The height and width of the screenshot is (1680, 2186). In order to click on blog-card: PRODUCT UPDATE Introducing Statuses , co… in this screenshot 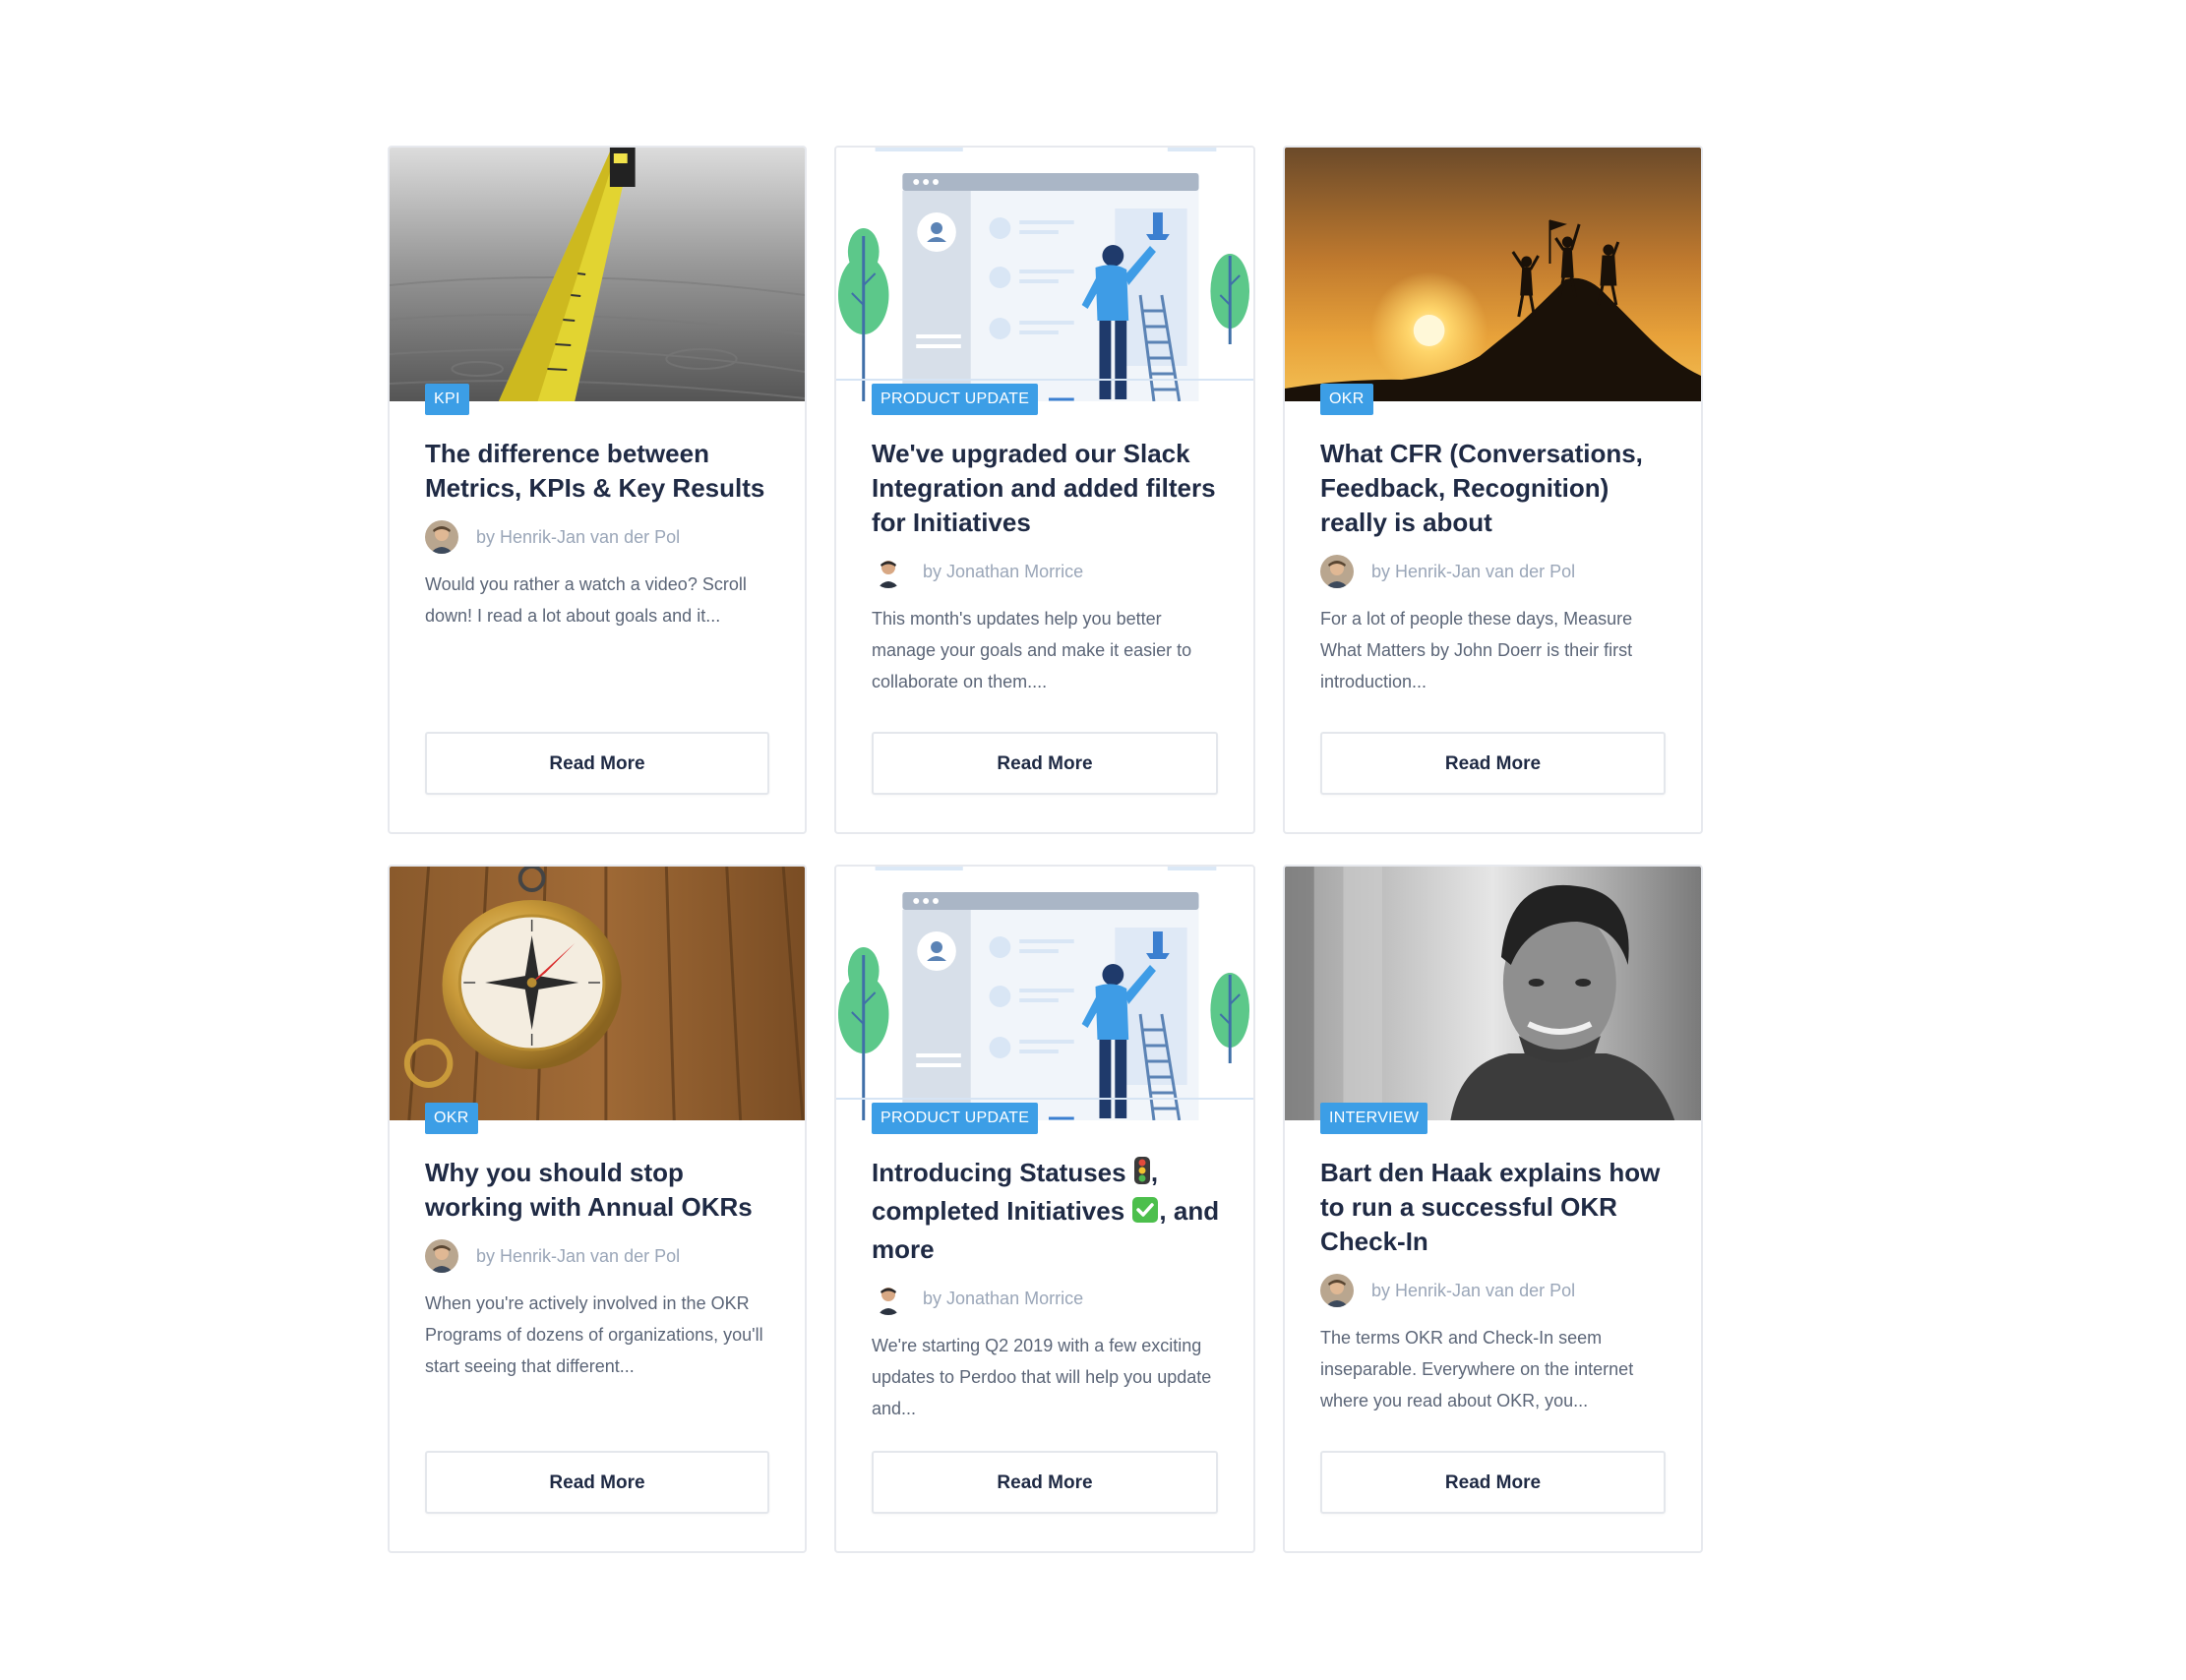, I will do `click(1044, 1209)`.